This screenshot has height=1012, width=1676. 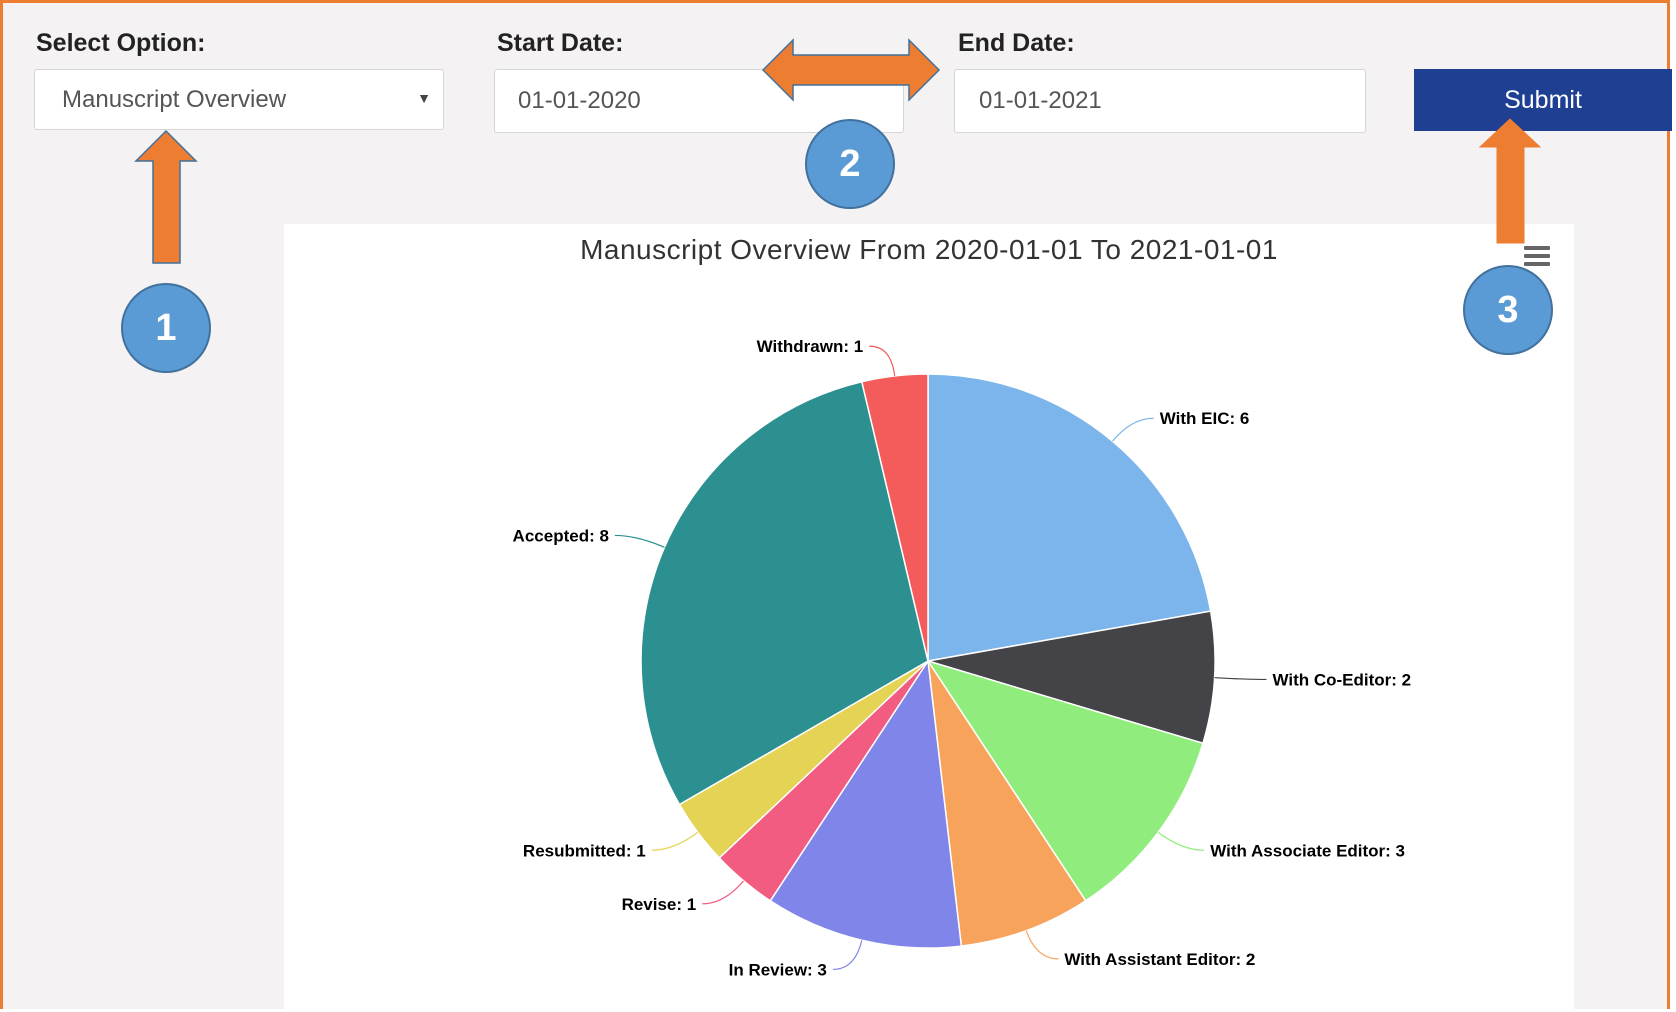 What do you see at coordinates (1341, 679) in the screenshot?
I see `slice-data-label: With Co-Editor: 2` at bounding box center [1341, 679].